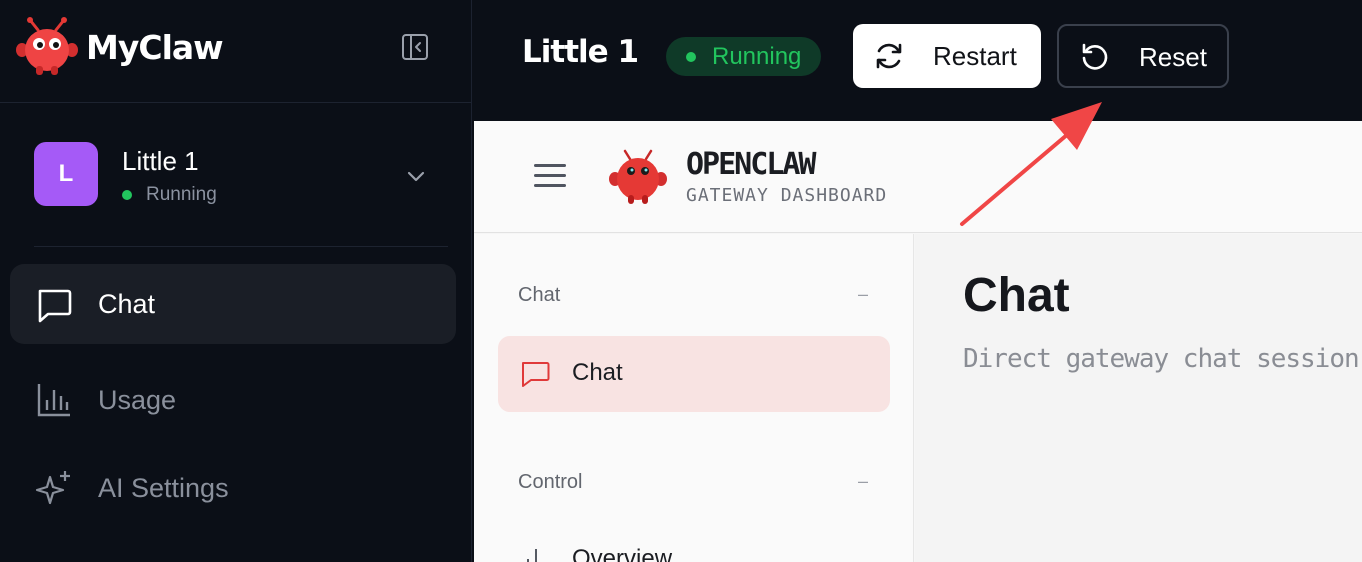 The width and height of the screenshot is (1362, 562). What do you see at coordinates (597, 372) in the screenshot?
I see `gateway-nav-item-label: Chat` at bounding box center [597, 372].